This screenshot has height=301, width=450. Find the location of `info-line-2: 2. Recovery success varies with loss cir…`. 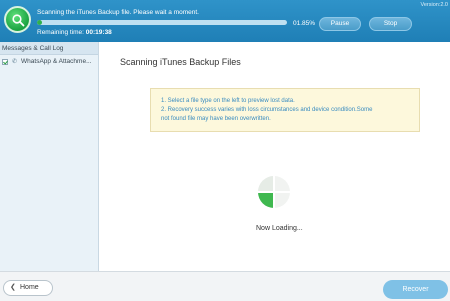

info-line-2: 2. Recovery success varies with loss cir… is located at coordinates (267, 110).